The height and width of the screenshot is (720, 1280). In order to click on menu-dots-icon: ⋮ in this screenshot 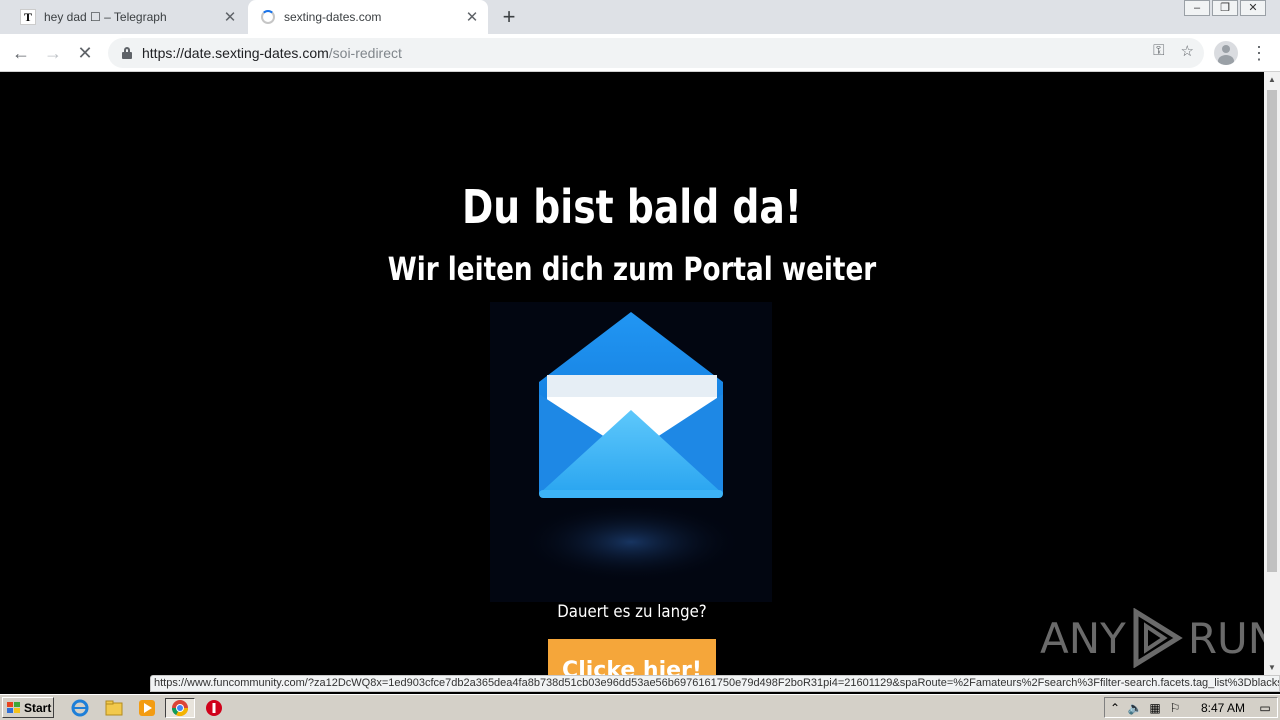, I will do `click(1259, 53)`.